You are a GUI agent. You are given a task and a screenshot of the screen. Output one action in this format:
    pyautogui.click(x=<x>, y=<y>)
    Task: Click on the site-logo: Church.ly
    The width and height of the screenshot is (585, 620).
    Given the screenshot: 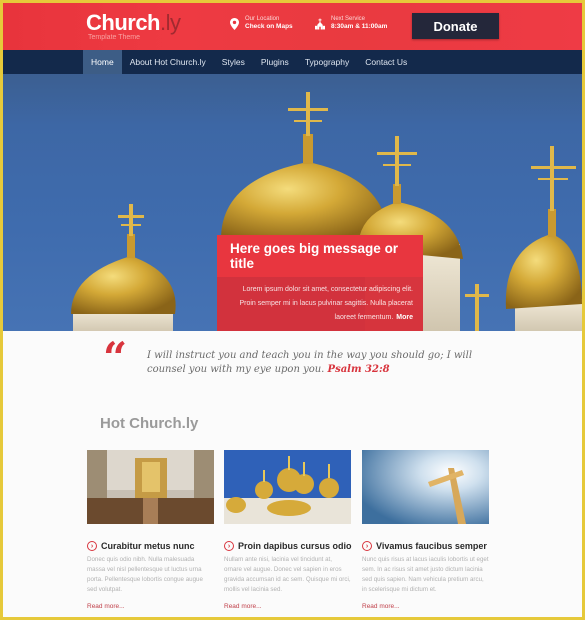 What is the action you would take?
    pyautogui.click(x=133, y=23)
    